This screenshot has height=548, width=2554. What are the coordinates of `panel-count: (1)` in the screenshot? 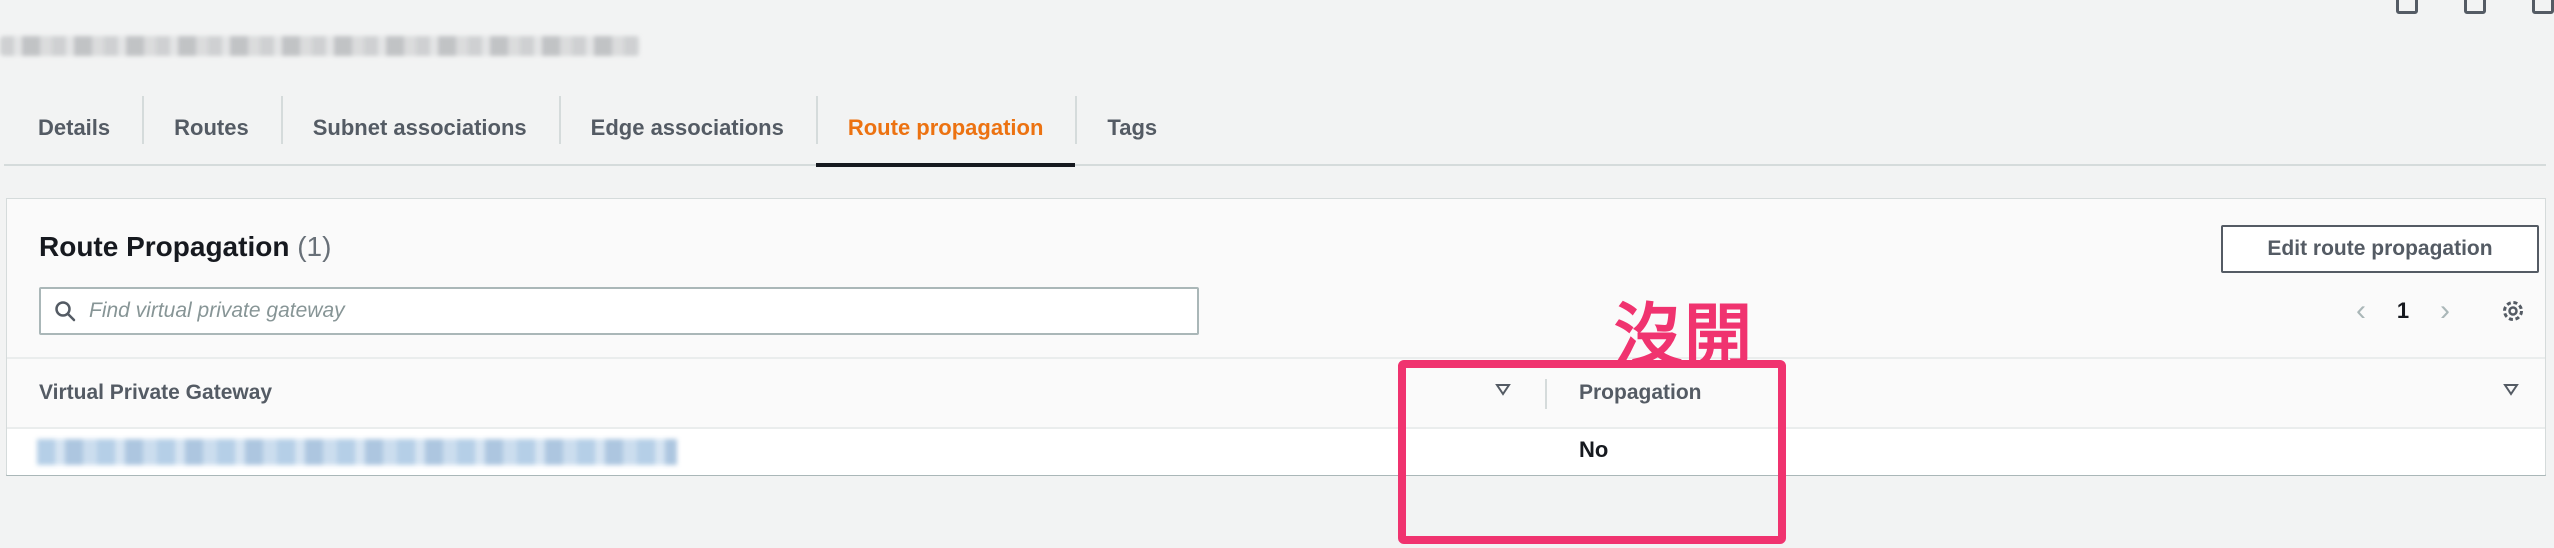 It's located at (314, 246).